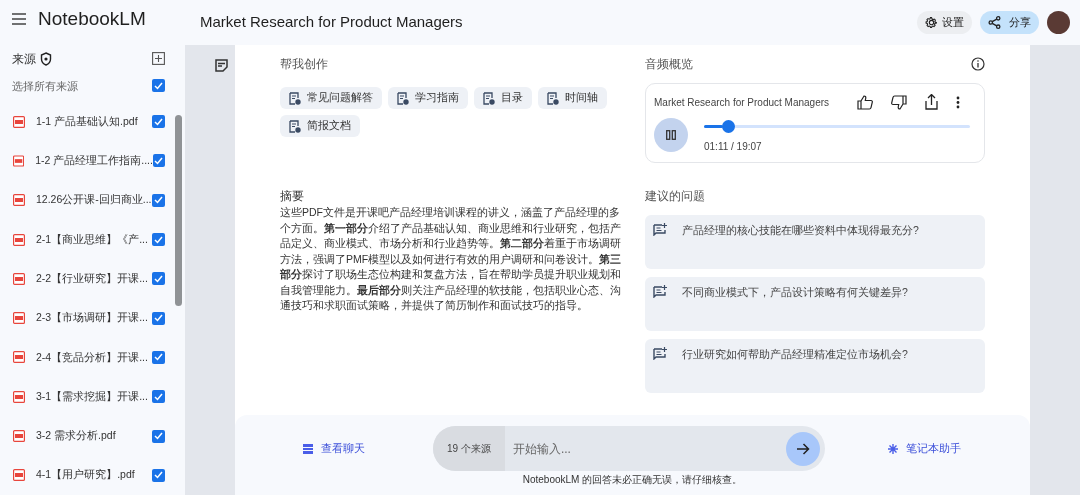 The width and height of the screenshot is (1080, 495). I want to click on shield-icon, so click(46, 58).